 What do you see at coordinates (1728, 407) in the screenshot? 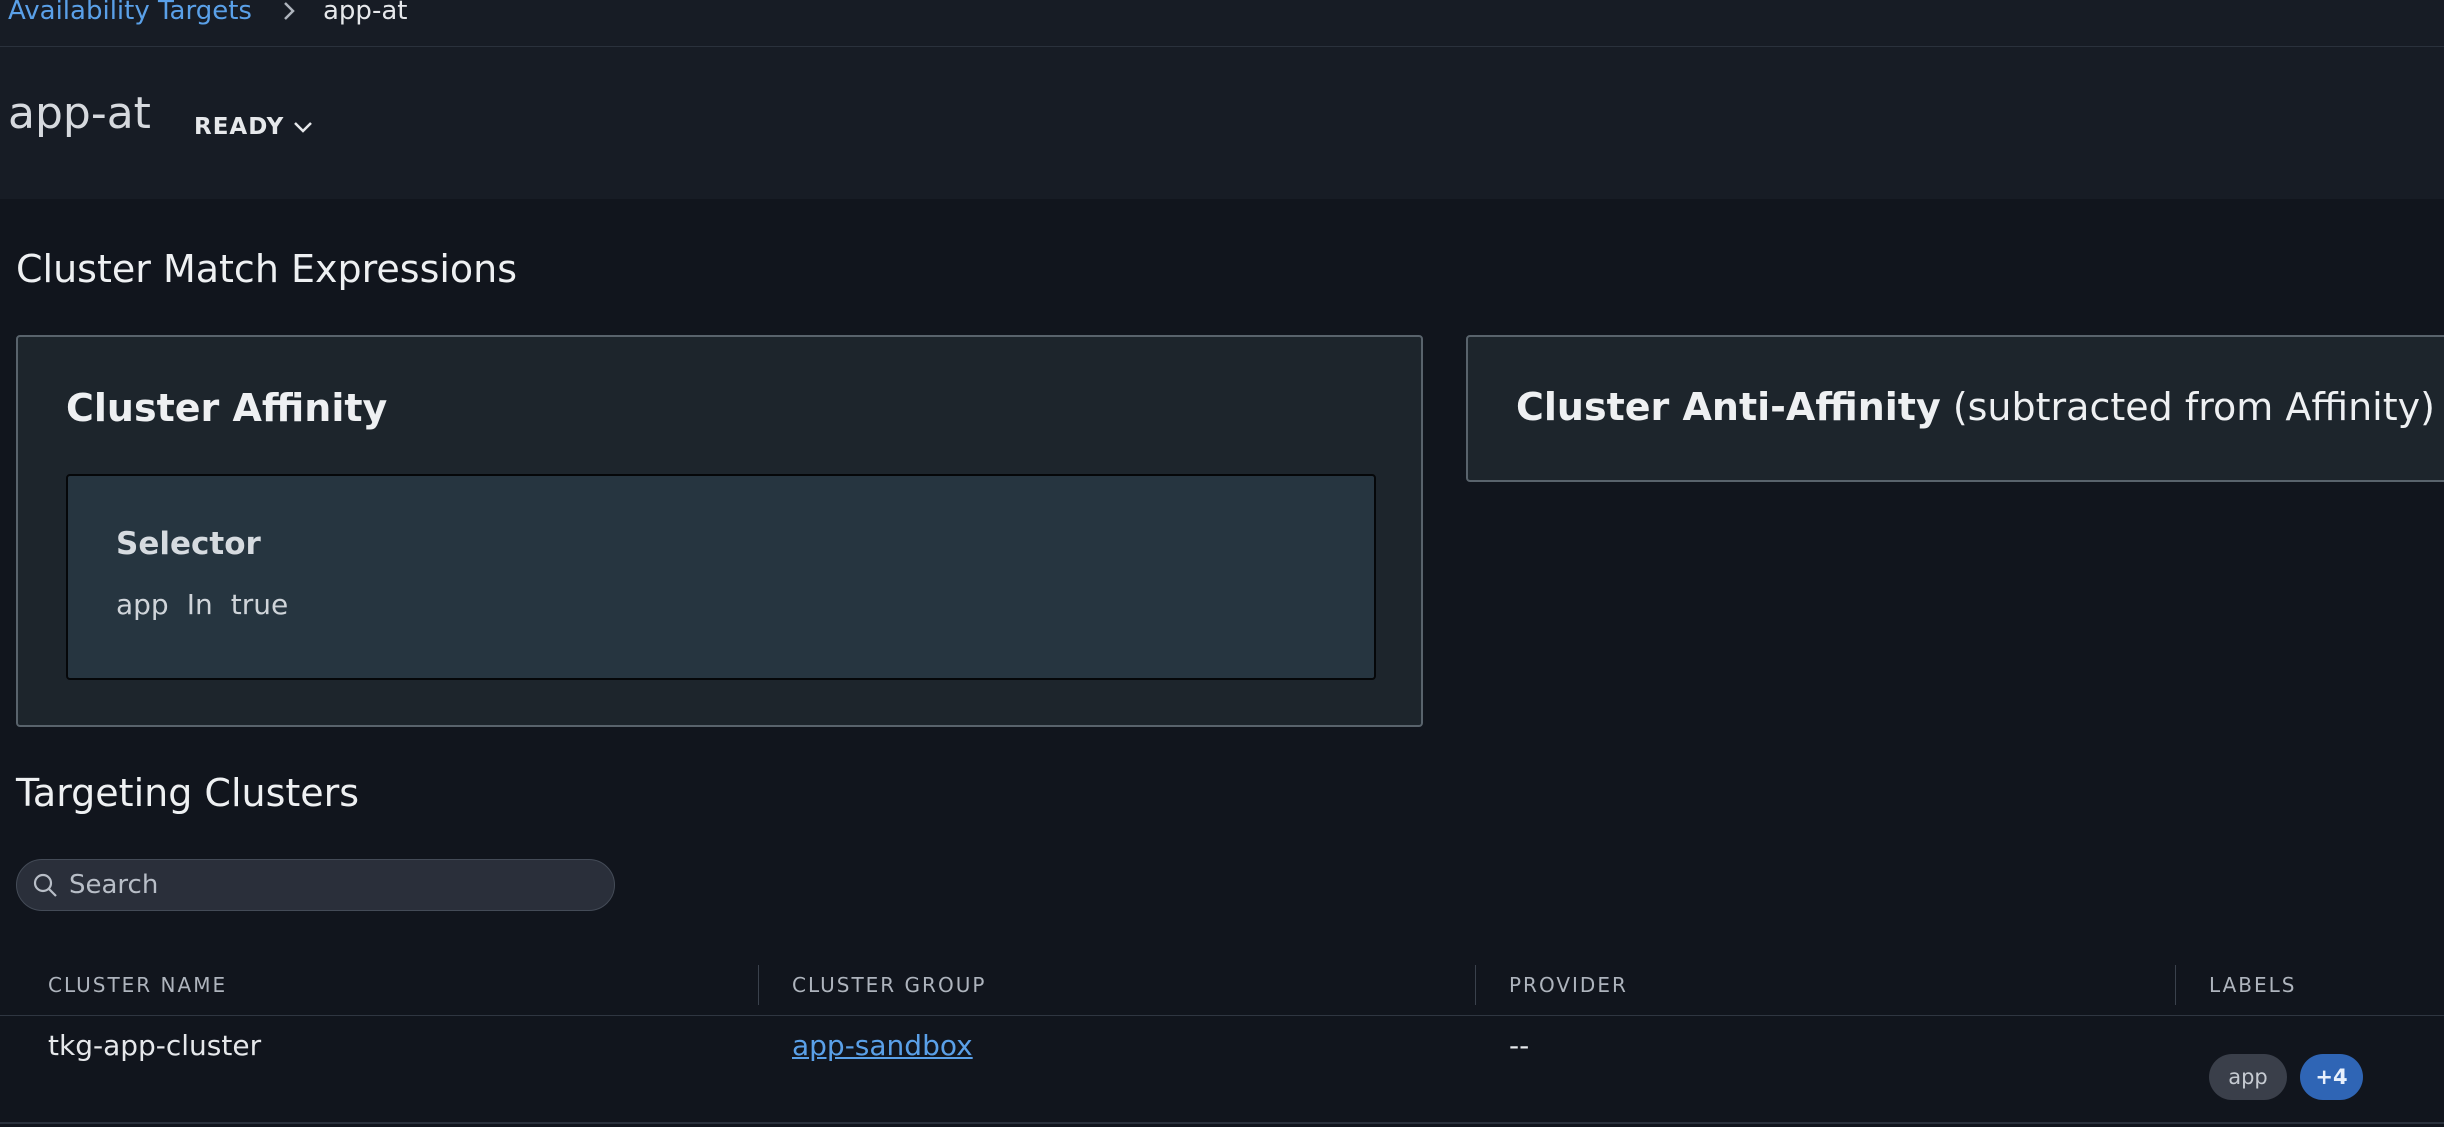
I see `anti-affinity-title: Cluster Anti-Affinity` at bounding box center [1728, 407].